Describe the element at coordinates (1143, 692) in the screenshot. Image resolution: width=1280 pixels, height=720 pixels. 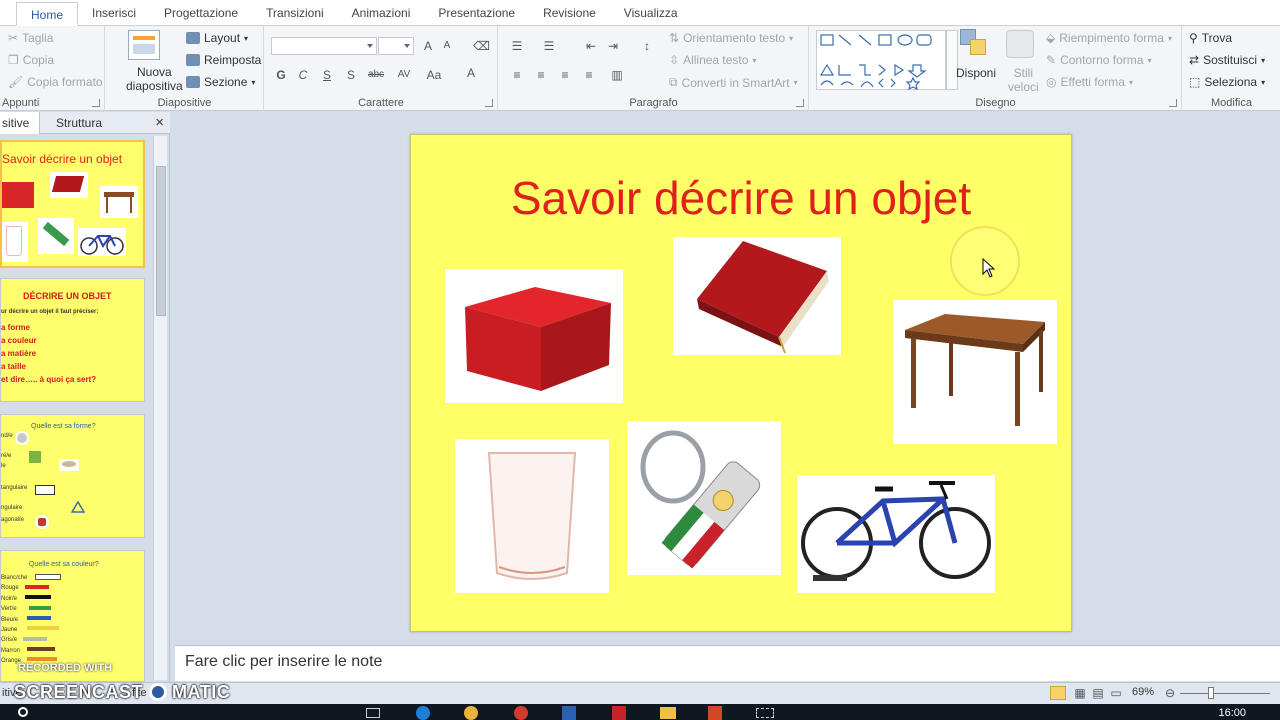
I see `zoom-level: 69%` at that location.